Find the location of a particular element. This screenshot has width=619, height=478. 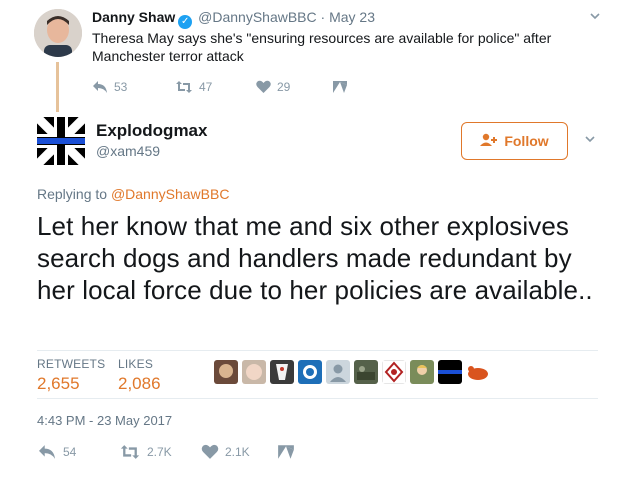

replying-to: Replying to @DannyShawBBC is located at coordinates (133, 194).